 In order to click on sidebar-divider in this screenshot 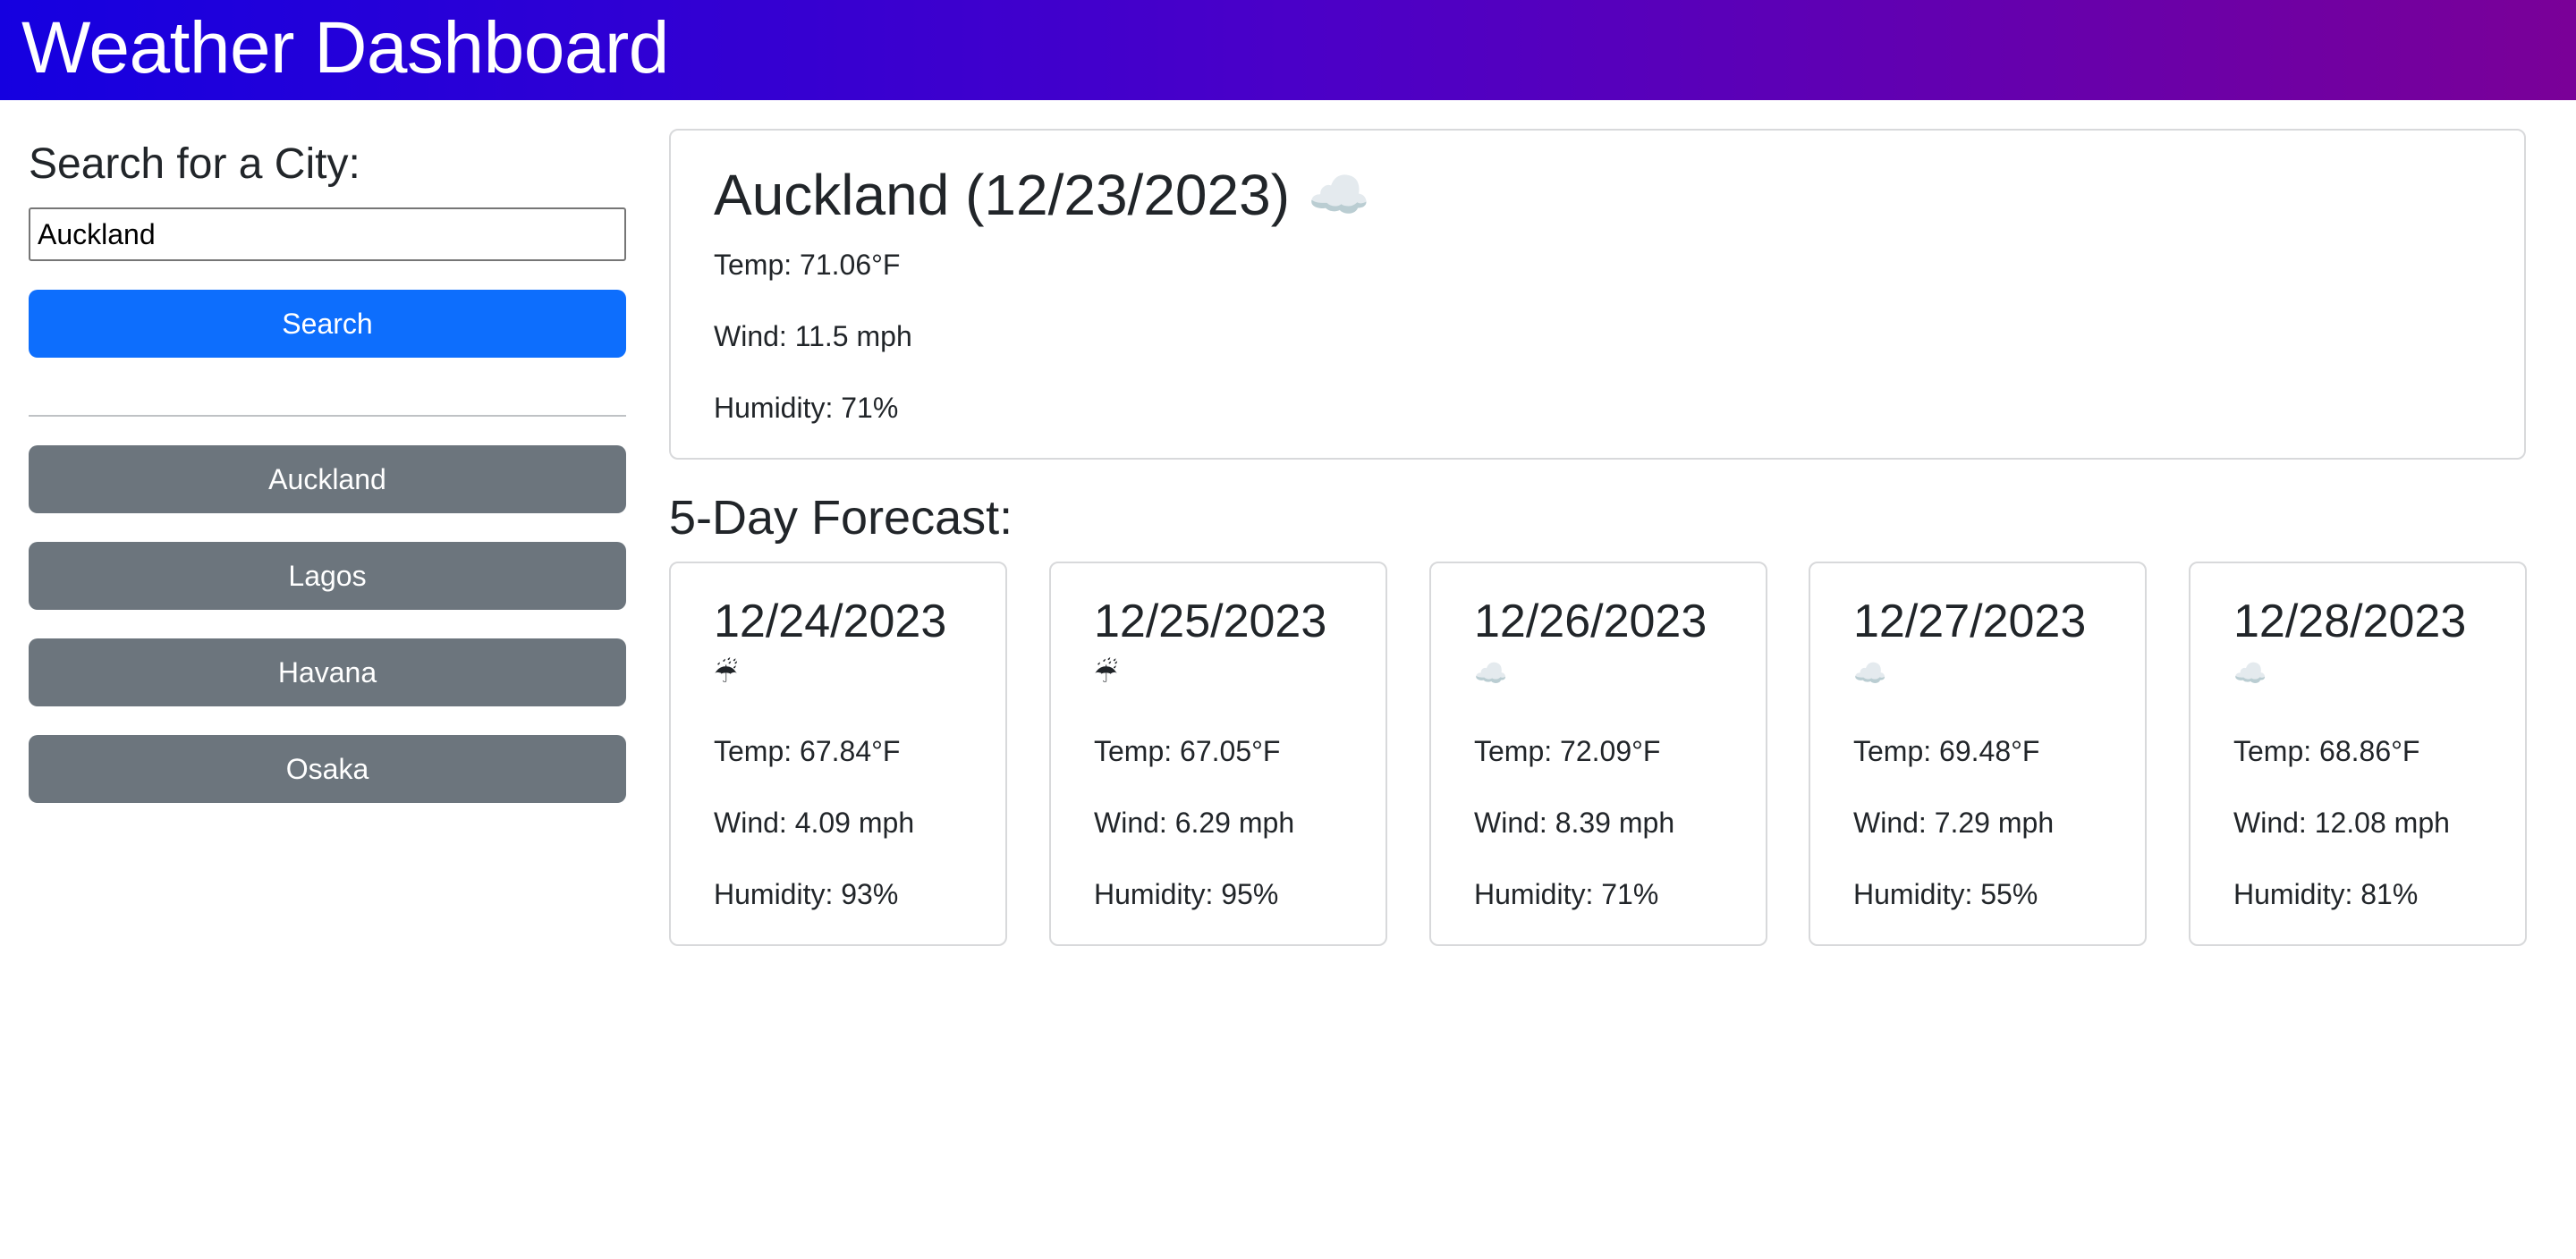, I will do `click(327, 416)`.